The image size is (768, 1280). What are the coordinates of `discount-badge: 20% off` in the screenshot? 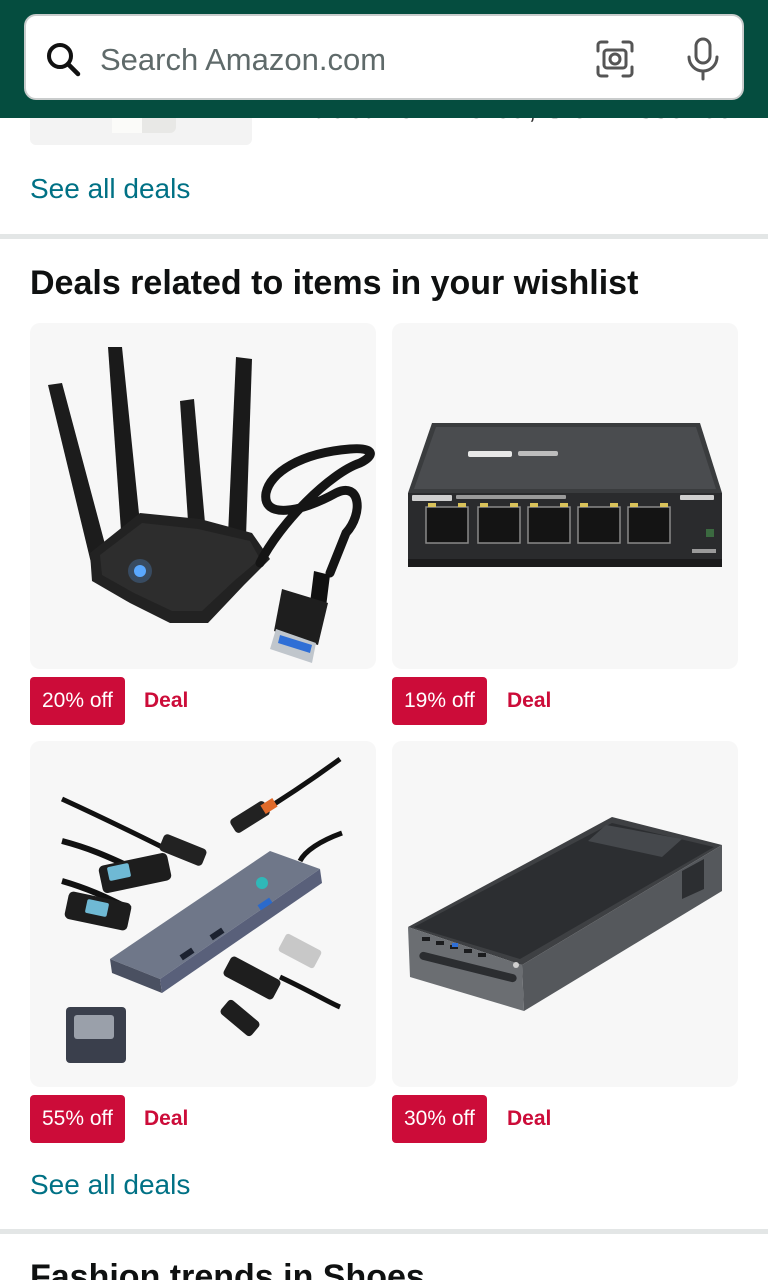 It's located at (77, 701).